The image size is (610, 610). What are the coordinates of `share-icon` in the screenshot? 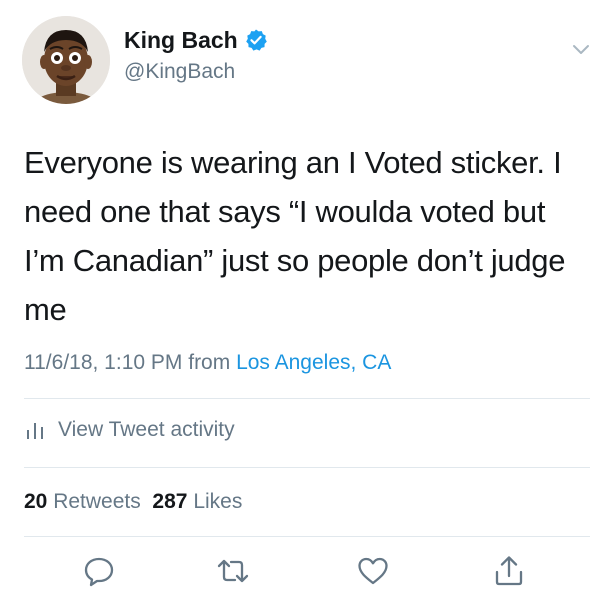 It's located at (509, 571).